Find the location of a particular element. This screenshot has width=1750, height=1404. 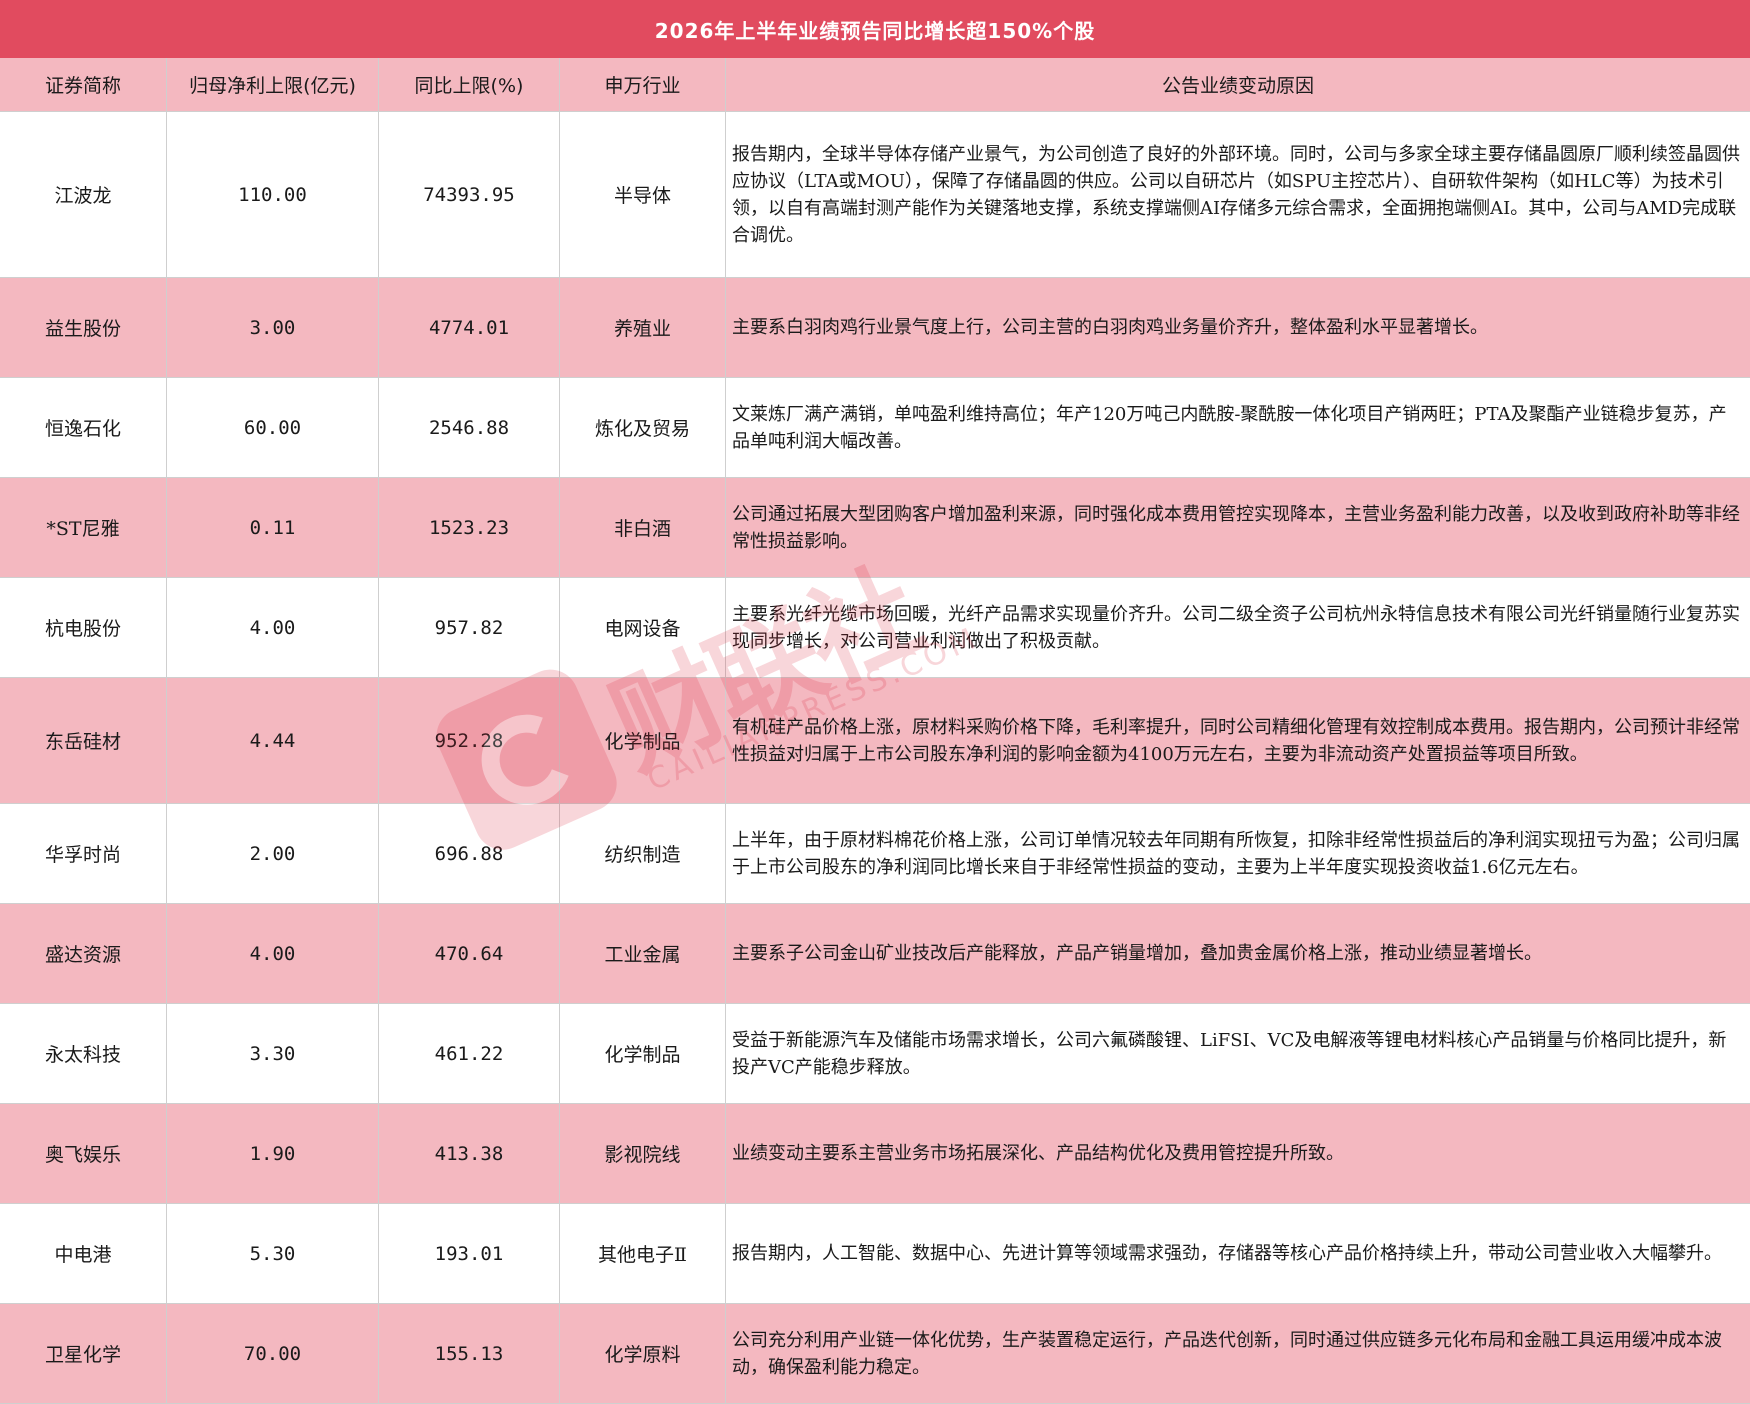

yoy-cap: 413.38 is located at coordinates (469, 1153).